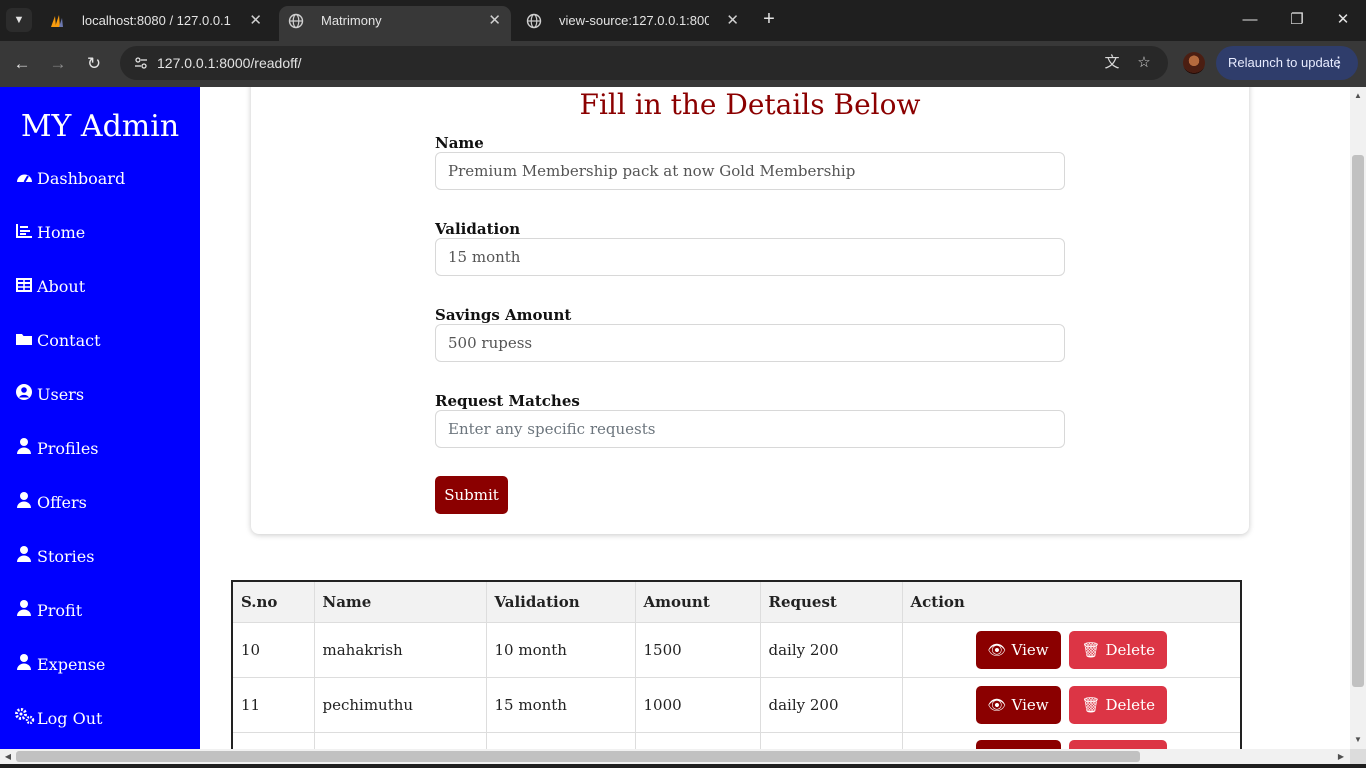 This screenshot has width=1366, height=768. What do you see at coordinates (68, 448) in the screenshot?
I see `sidebar-item-label: Profiles` at bounding box center [68, 448].